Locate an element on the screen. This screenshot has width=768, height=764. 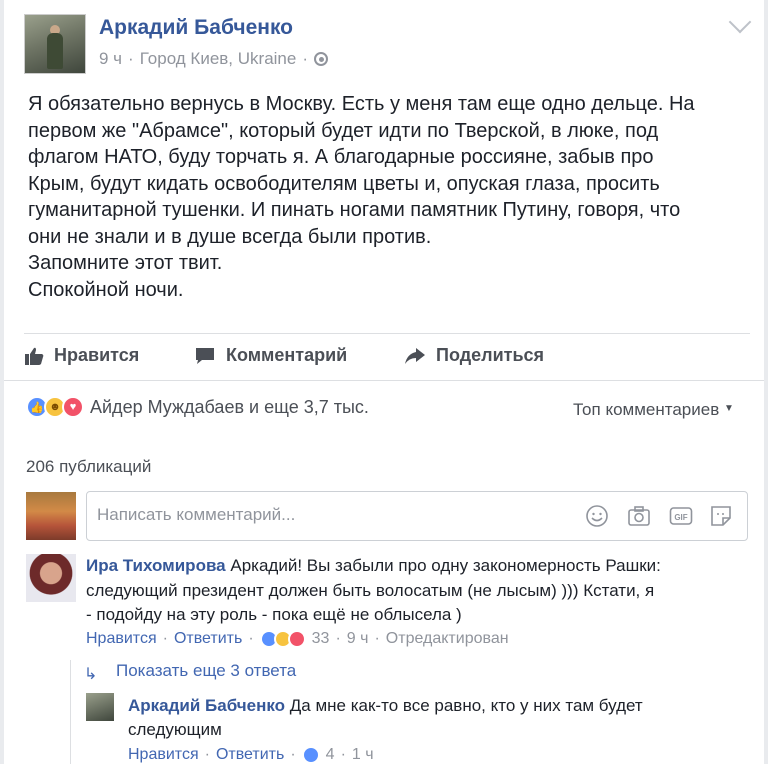
post-time: 9 ч is located at coordinates (110, 59).